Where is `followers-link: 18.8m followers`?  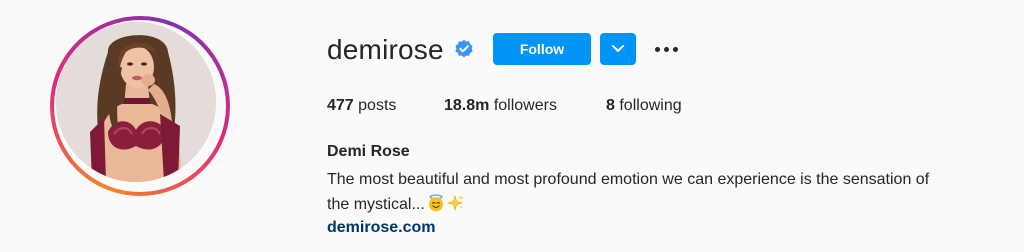
followers-link: 18.8m followers is located at coordinates (500, 106).